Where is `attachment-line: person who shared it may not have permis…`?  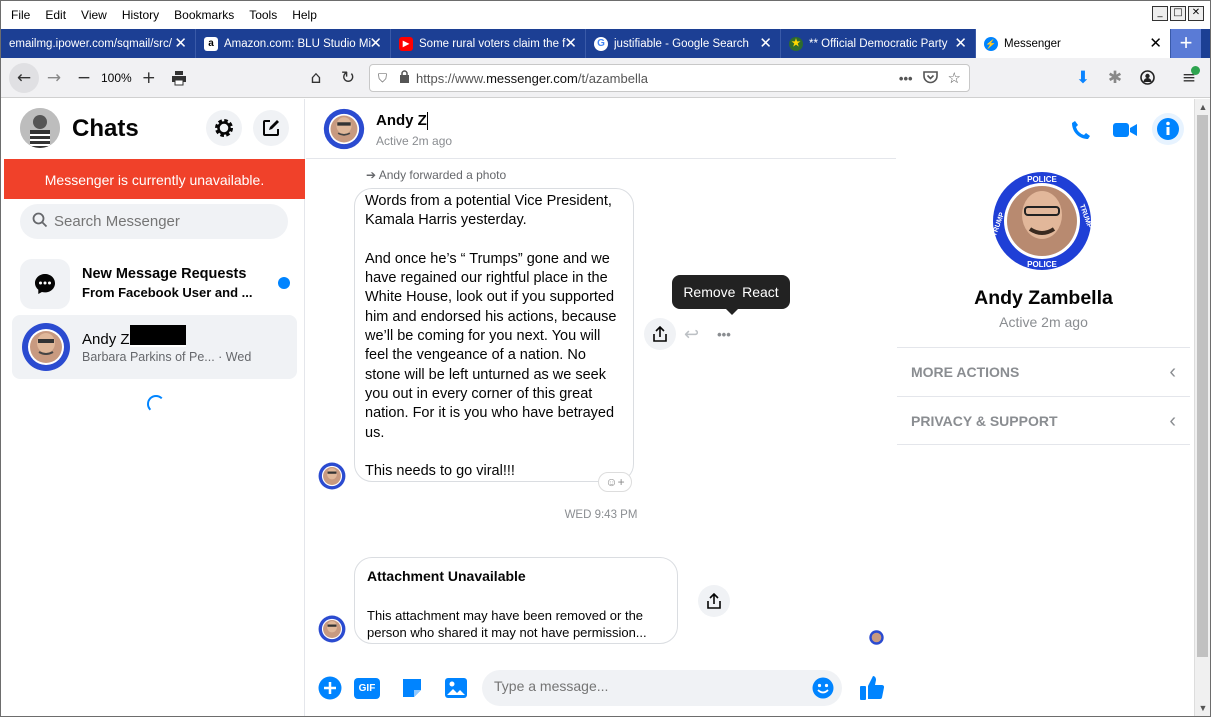 attachment-line: person who shared it may not have permis… is located at coordinates (507, 632).